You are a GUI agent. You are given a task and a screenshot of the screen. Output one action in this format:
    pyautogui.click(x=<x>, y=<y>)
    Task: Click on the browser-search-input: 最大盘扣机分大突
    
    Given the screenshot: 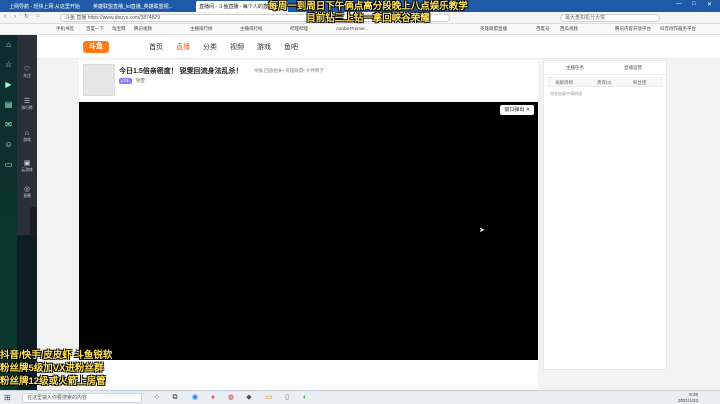 What is the action you would take?
    pyautogui.click(x=610, y=18)
    